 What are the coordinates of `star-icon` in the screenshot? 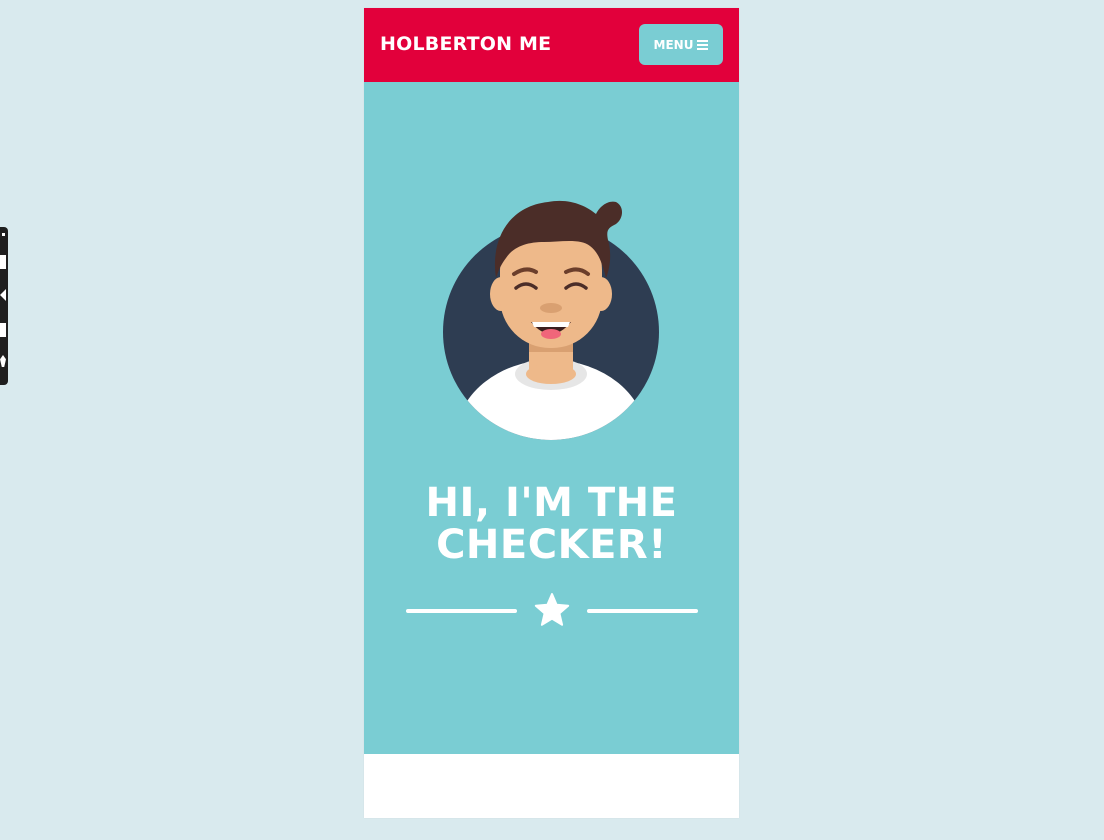 It's located at (552, 609).